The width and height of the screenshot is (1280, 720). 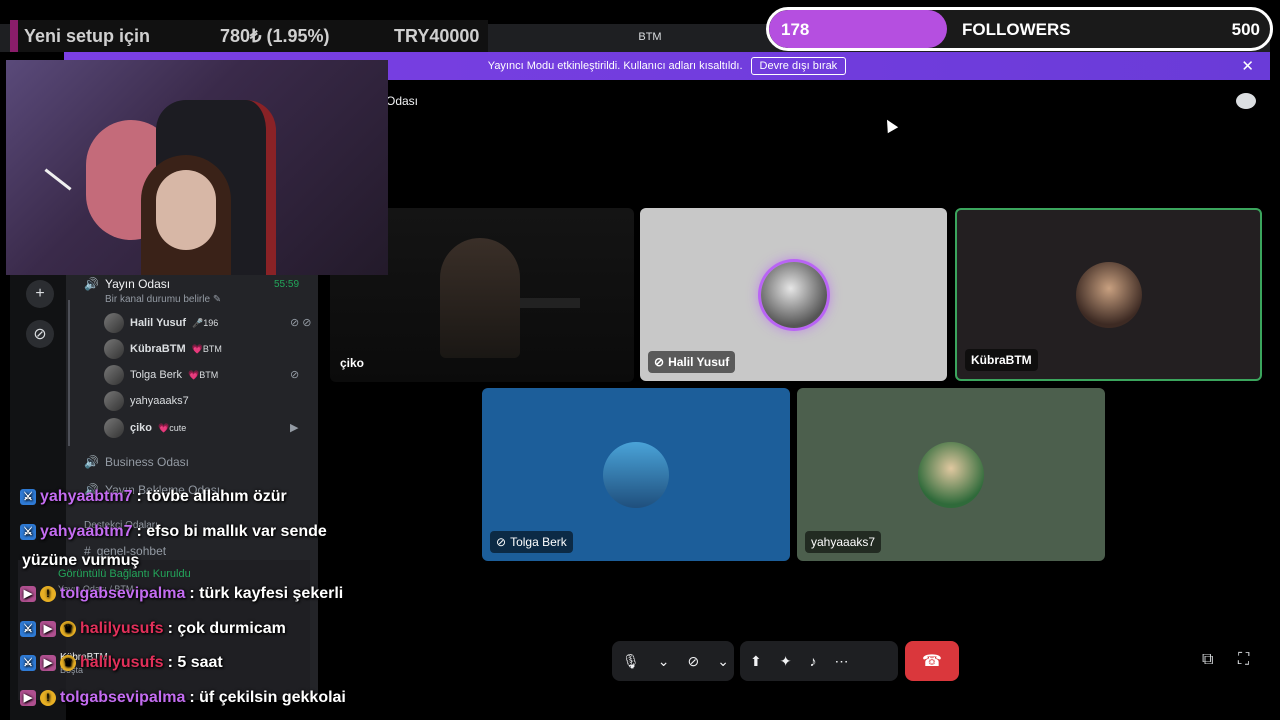 What do you see at coordinates (58, 179) in the screenshot?
I see `cigarette` at bounding box center [58, 179].